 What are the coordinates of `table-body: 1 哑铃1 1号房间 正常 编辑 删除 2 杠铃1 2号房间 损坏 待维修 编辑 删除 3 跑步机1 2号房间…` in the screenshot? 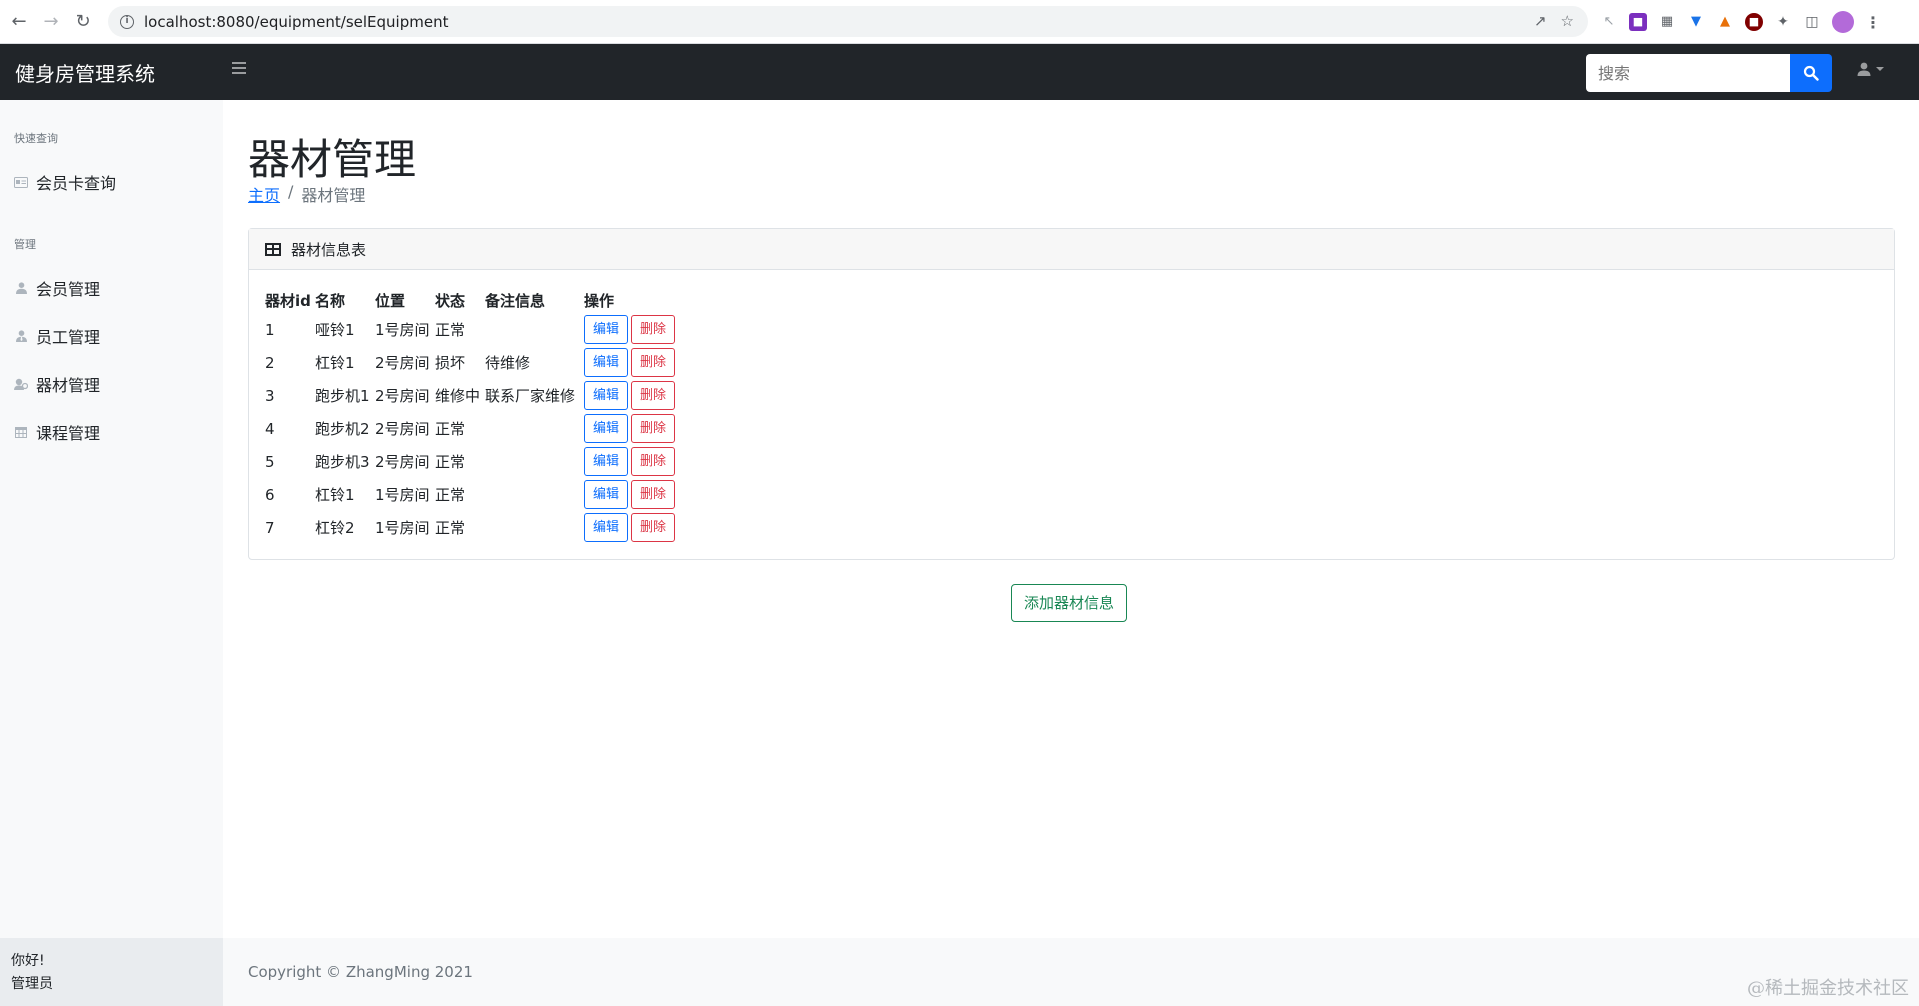 It's located at (479, 428).